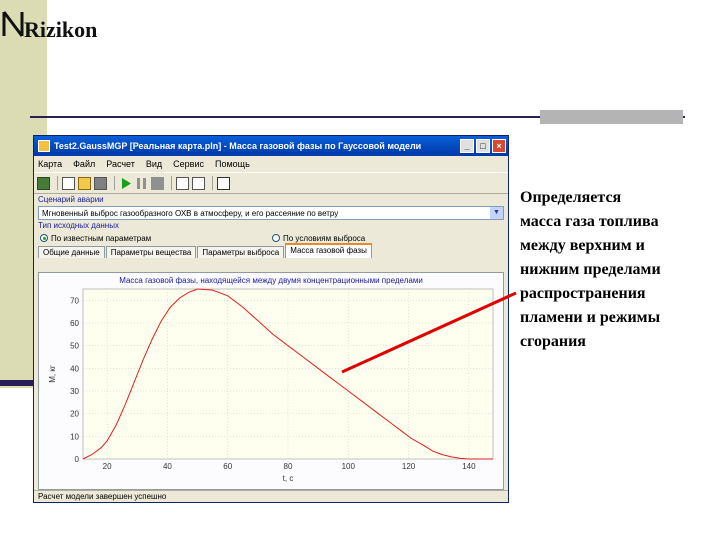 The width and height of the screenshot is (720, 540). Describe the element at coordinates (241, 252) in the screenshot. I see `tab-release: Параметры выброса` at that location.